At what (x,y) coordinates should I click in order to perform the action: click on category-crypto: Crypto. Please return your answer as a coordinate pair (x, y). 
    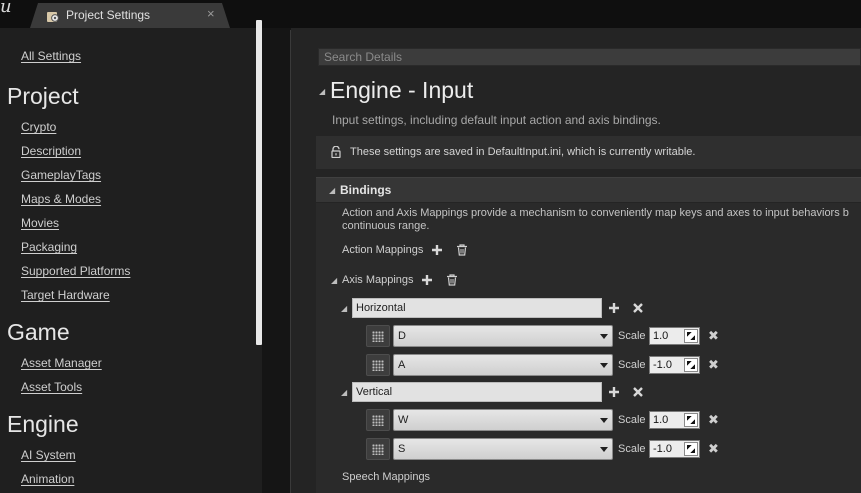
    Looking at the image, I should click on (38, 127).